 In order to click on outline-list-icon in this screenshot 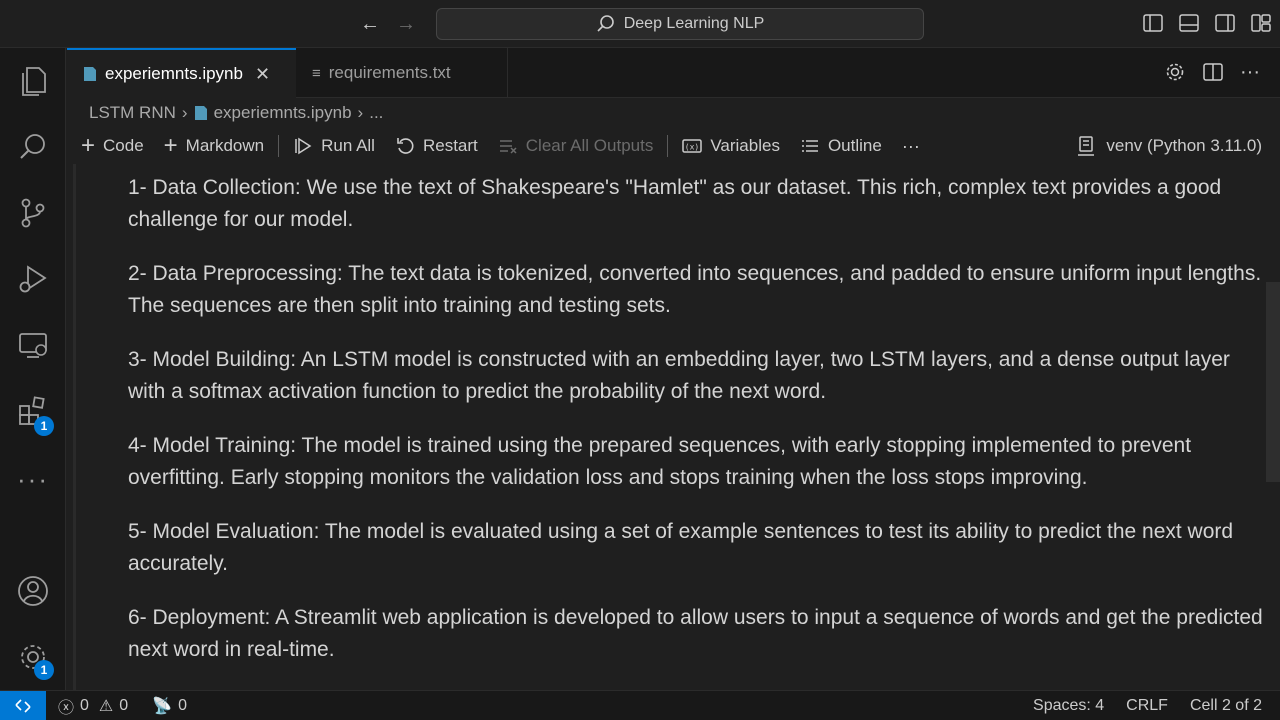, I will do `click(809, 146)`.